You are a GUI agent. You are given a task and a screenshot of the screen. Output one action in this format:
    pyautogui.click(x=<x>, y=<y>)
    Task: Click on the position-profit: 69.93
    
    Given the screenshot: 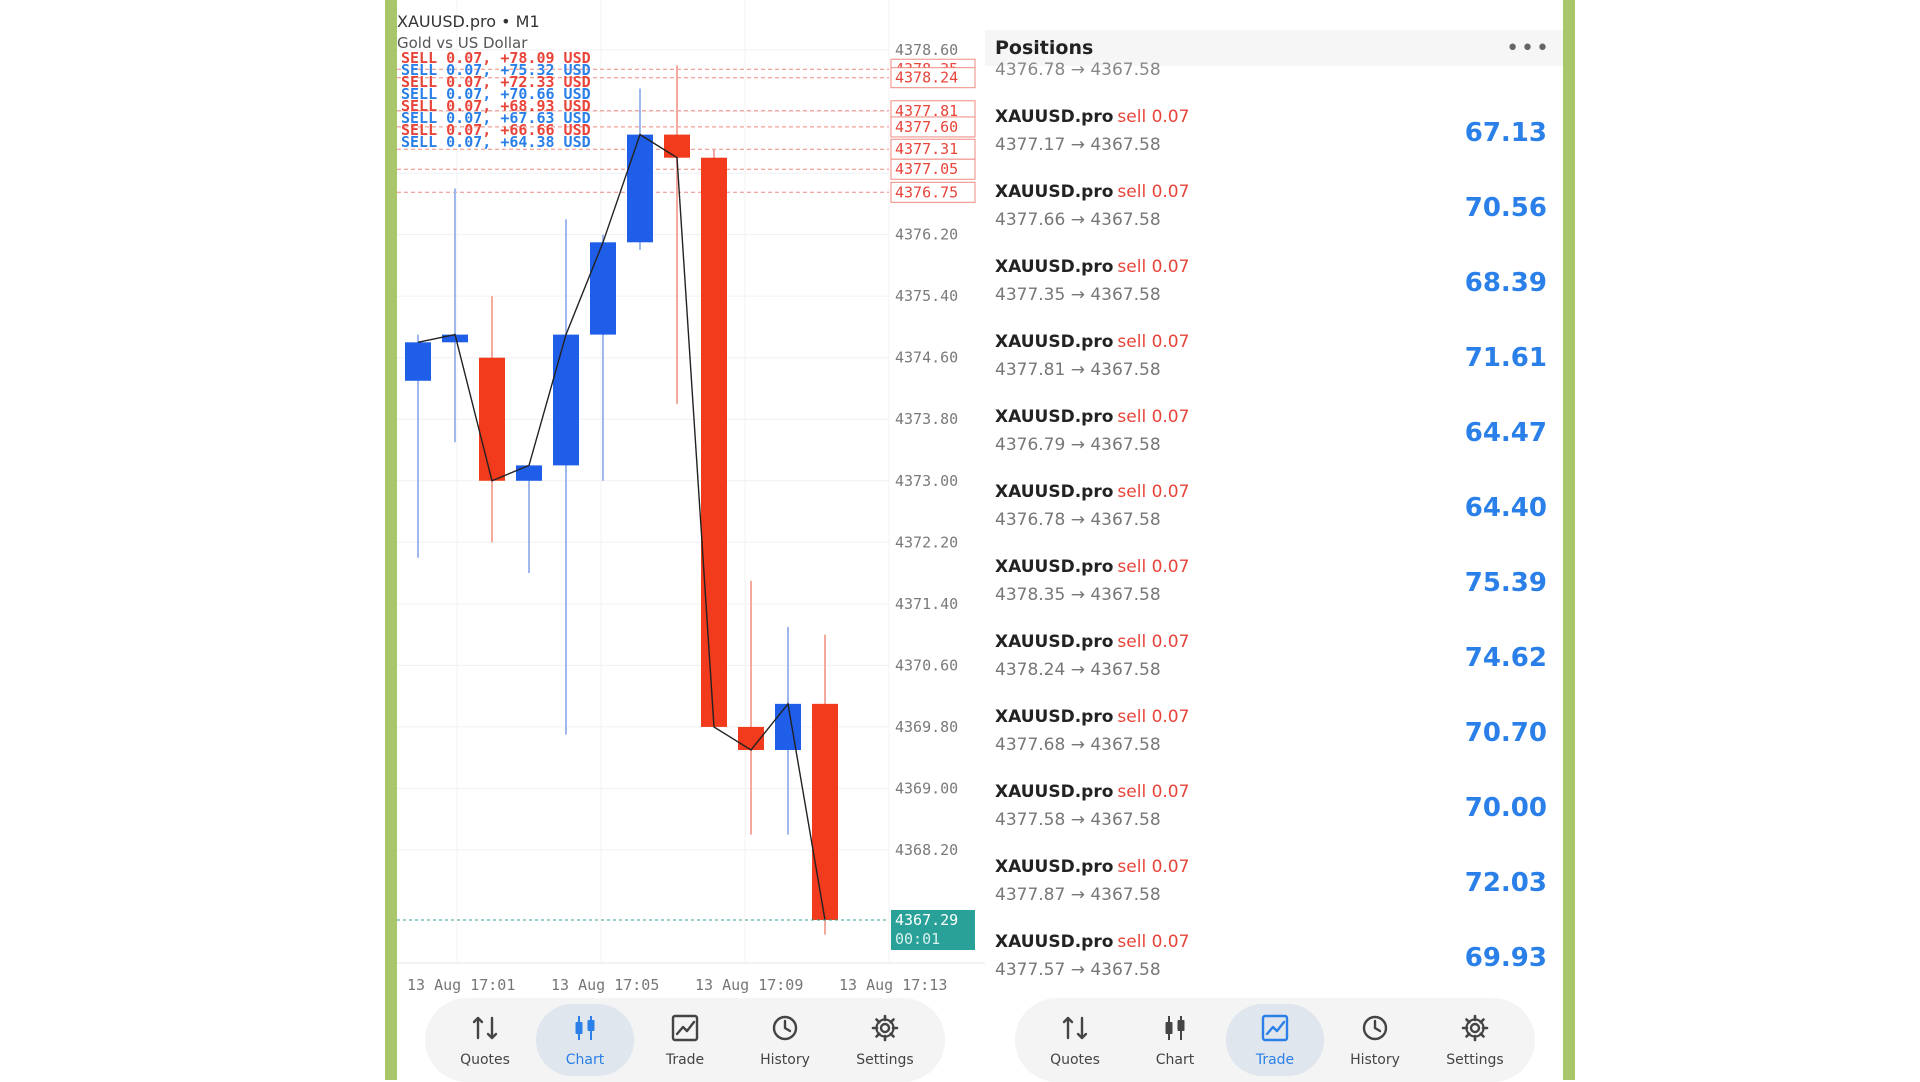 What is the action you would take?
    pyautogui.click(x=1505, y=958)
    